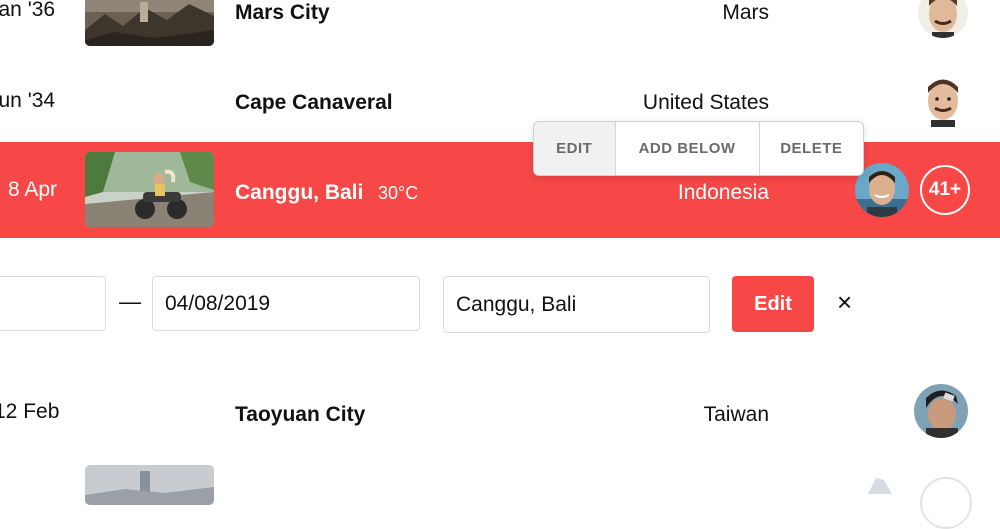 This screenshot has height=529, width=1000. I want to click on more-travelers-badge: 41+, so click(945, 190).